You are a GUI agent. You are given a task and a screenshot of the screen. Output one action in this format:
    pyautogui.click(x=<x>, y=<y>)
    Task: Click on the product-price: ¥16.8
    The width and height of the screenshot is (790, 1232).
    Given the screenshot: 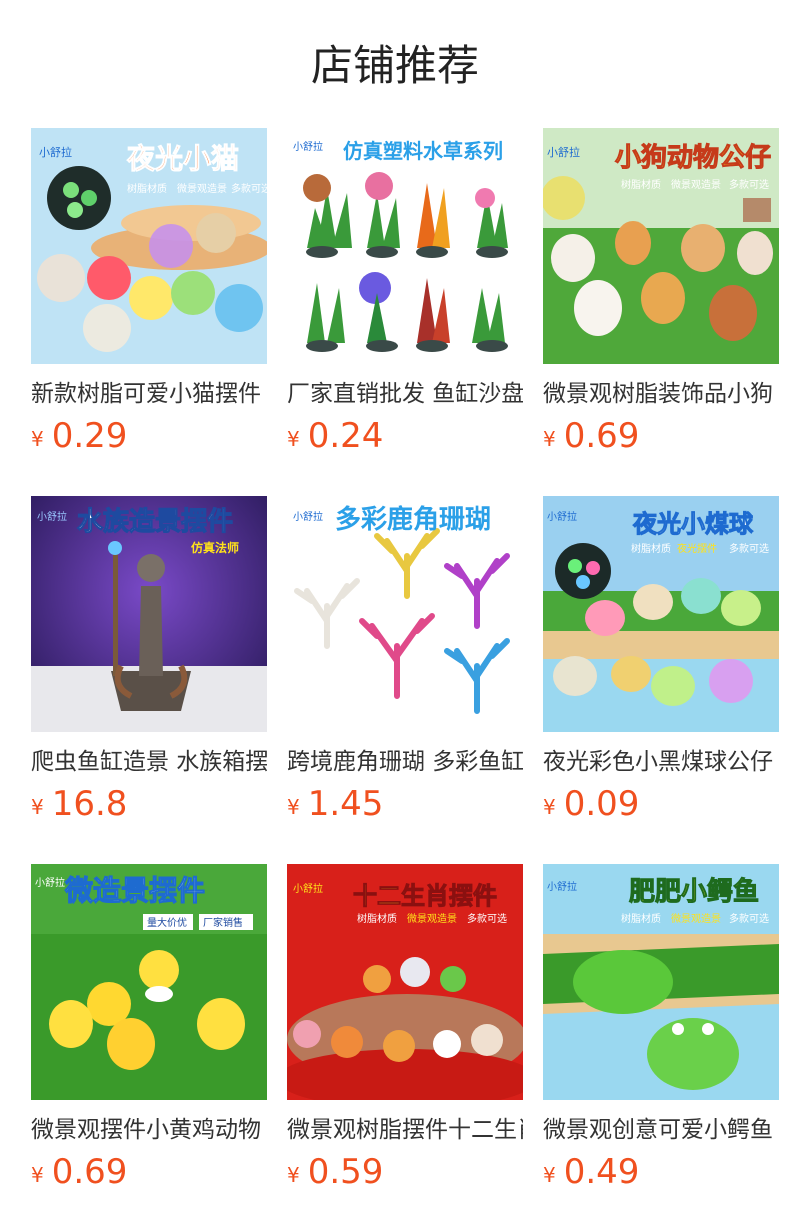 What is the action you would take?
    pyautogui.click(x=79, y=804)
    